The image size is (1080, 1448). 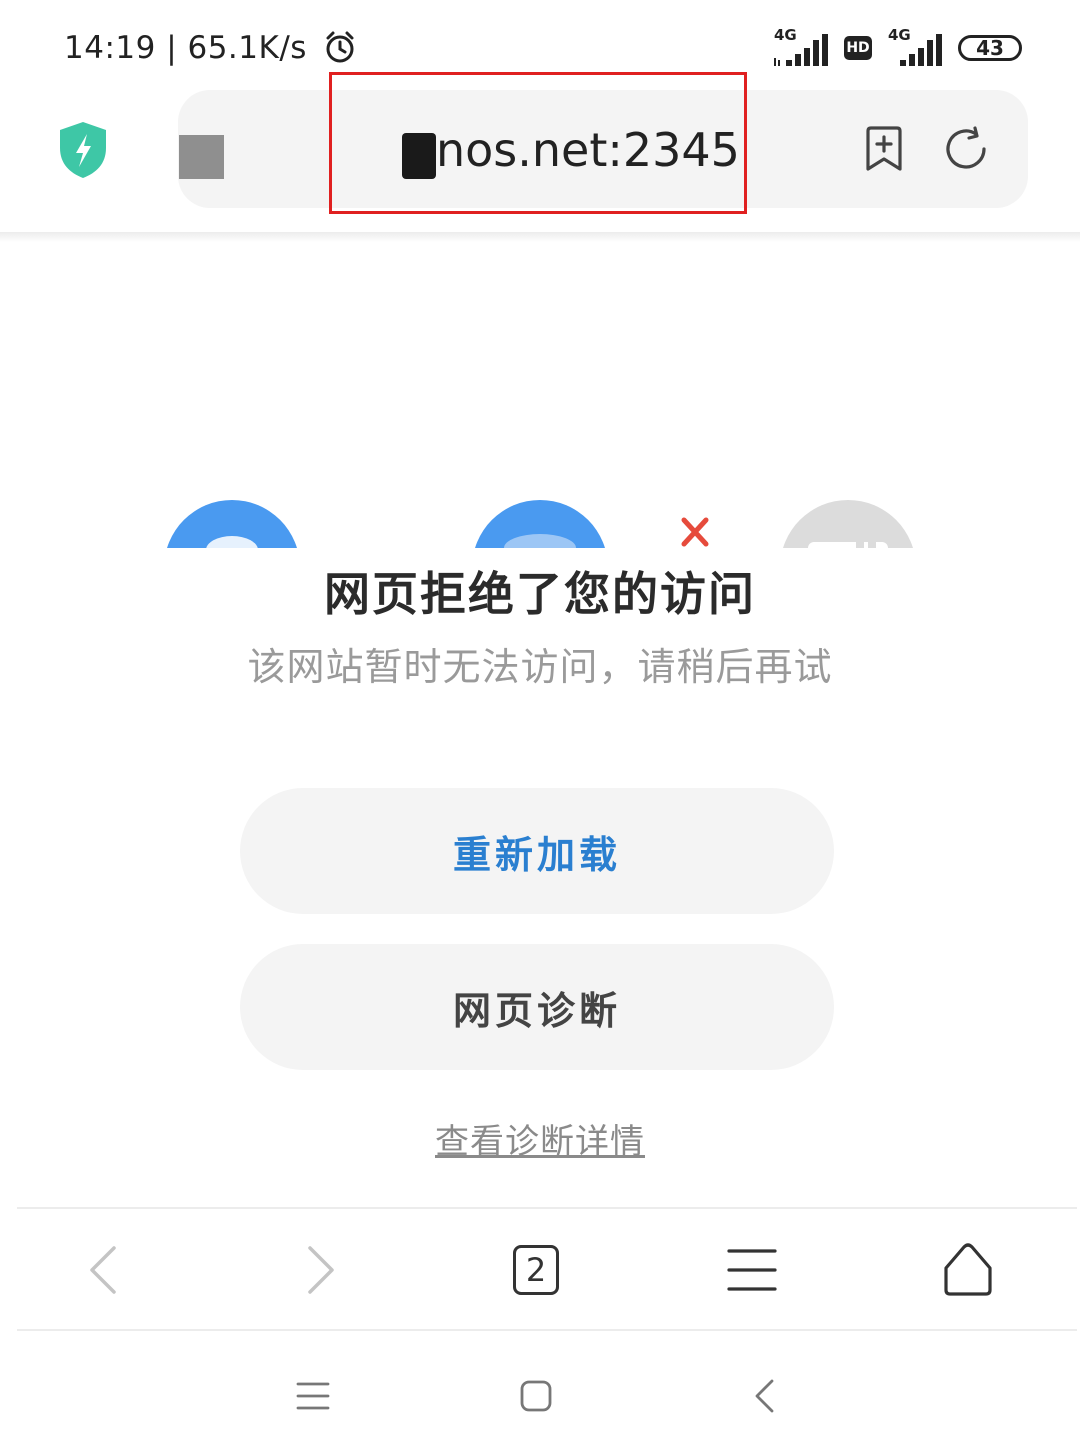 What do you see at coordinates (538, 143) in the screenshot?
I see `annotation-highlight-box` at bounding box center [538, 143].